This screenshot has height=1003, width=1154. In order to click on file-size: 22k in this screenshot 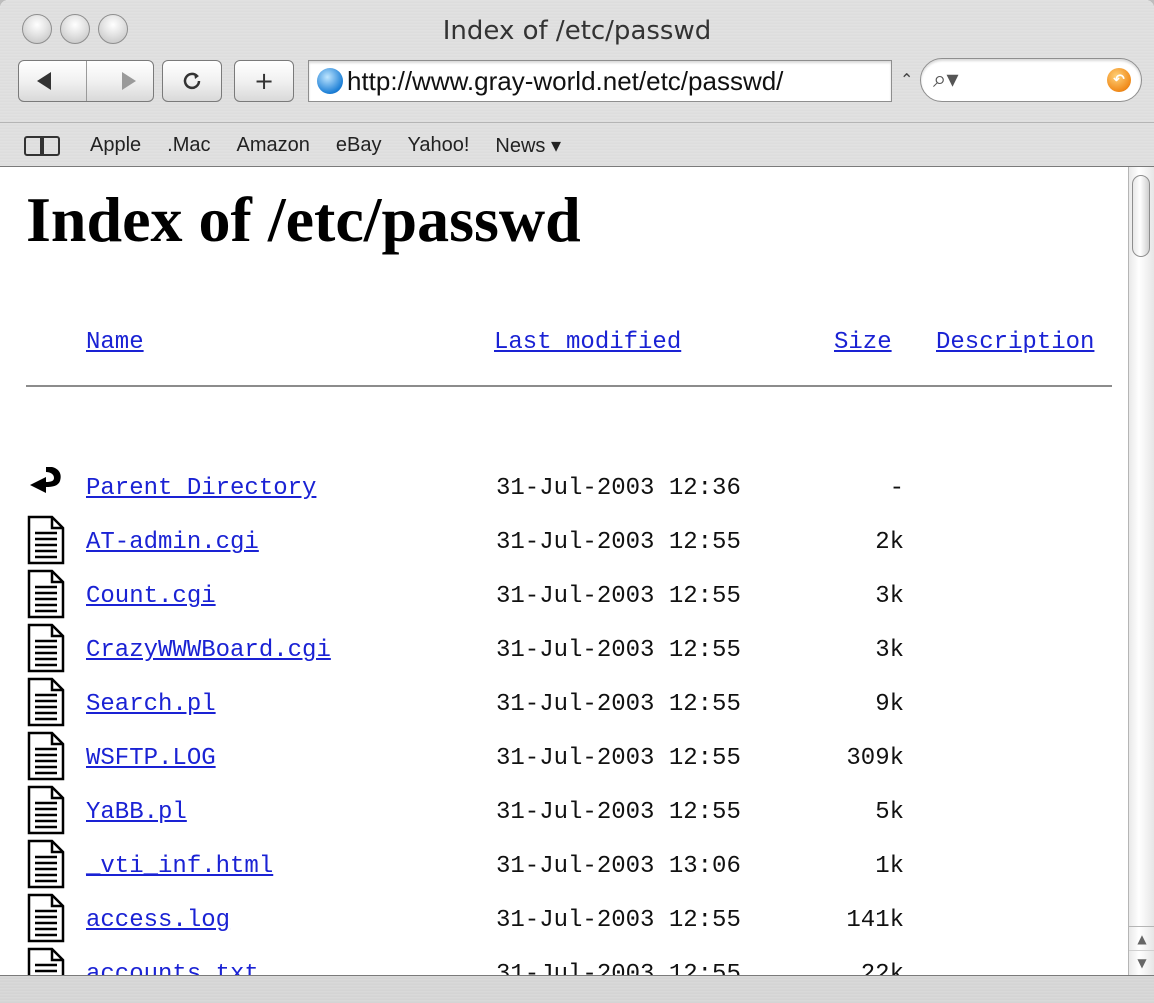, I will do `click(882, 968)`.